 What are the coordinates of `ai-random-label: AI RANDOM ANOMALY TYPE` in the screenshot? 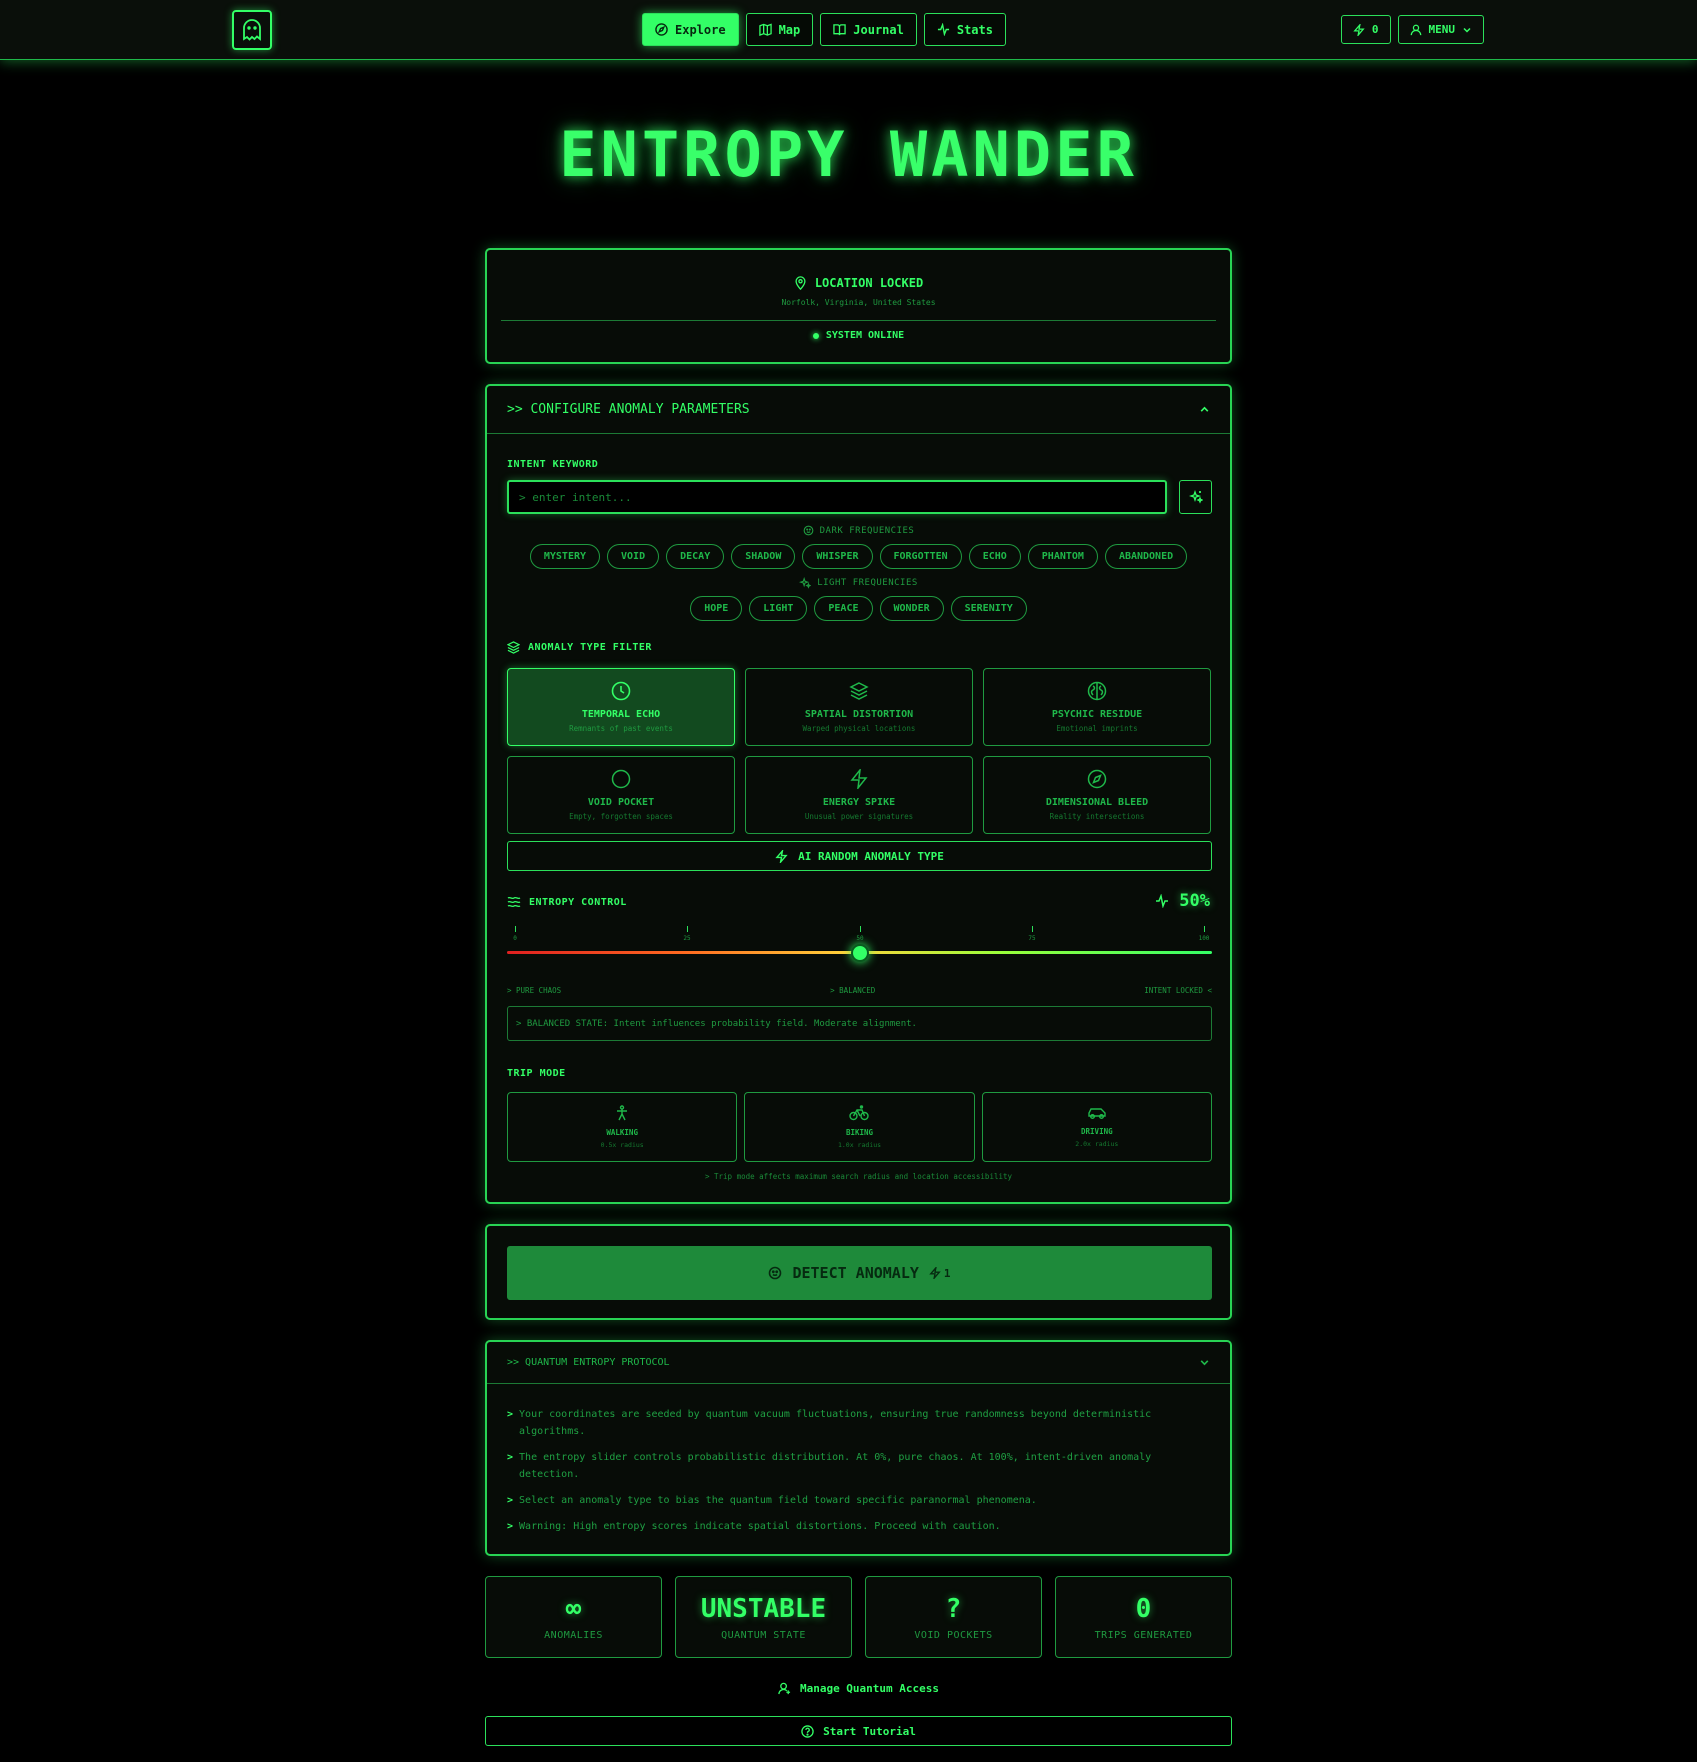 It's located at (871, 856).